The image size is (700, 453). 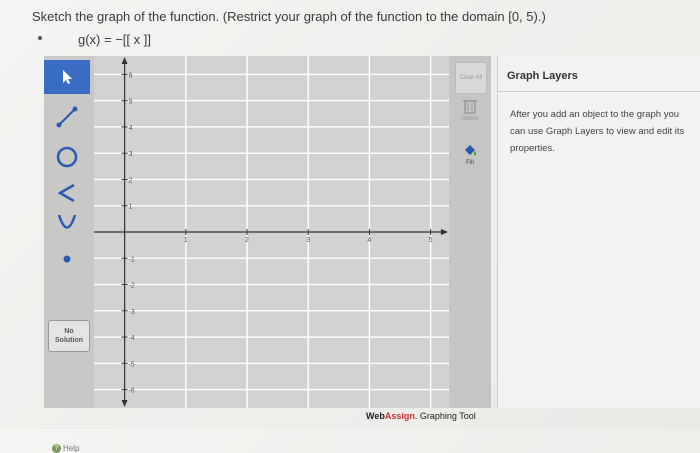 What do you see at coordinates (470, 150) in the screenshot?
I see `paint-bucket-icon` at bounding box center [470, 150].